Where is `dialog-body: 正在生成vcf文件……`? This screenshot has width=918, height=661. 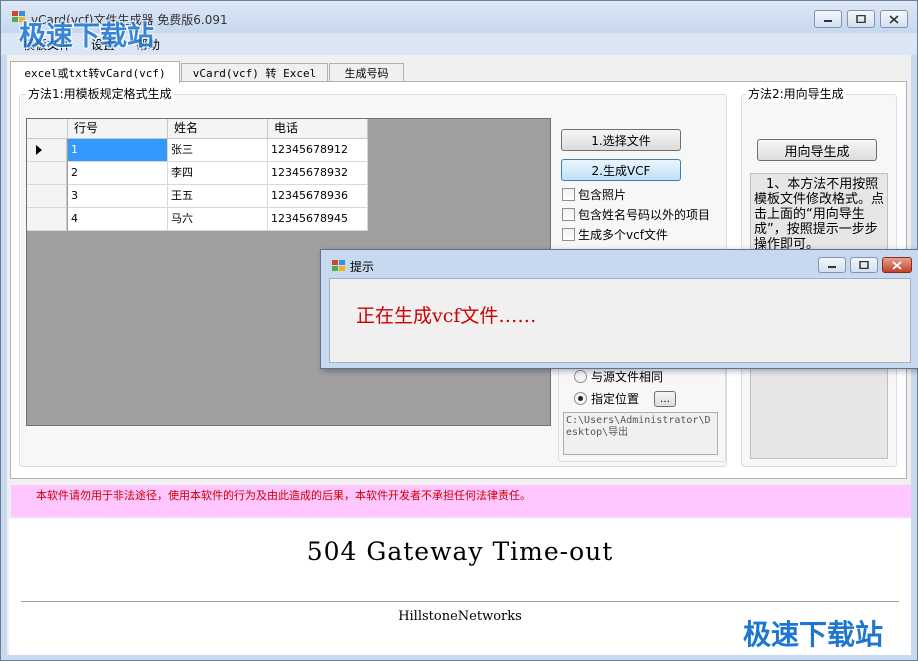 dialog-body: 正在生成vcf文件…… is located at coordinates (620, 320).